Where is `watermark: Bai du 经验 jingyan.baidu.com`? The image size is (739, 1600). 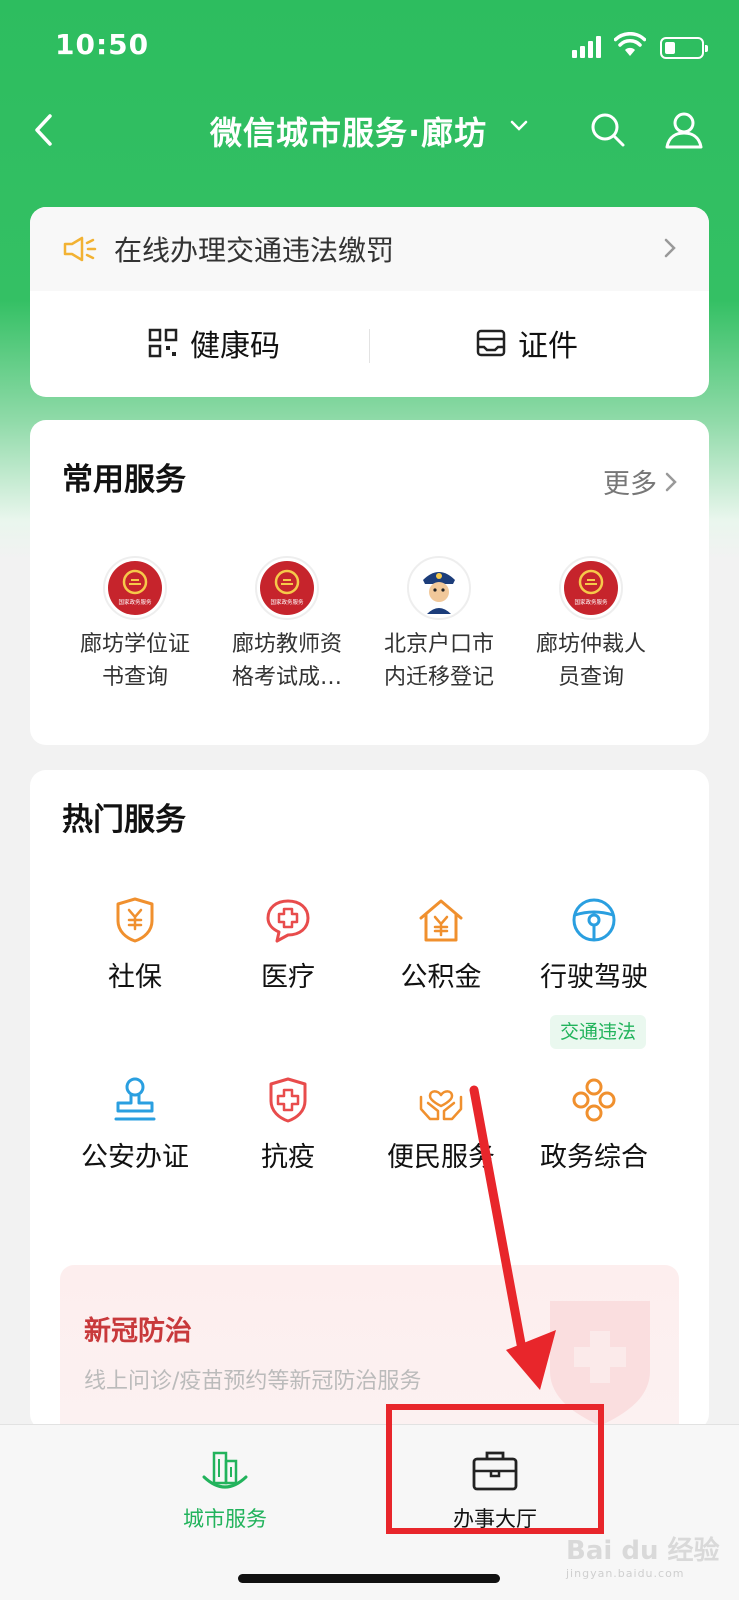
watermark: Bai du 经验 jingyan.baidu.com is located at coordinates (643, 1555).